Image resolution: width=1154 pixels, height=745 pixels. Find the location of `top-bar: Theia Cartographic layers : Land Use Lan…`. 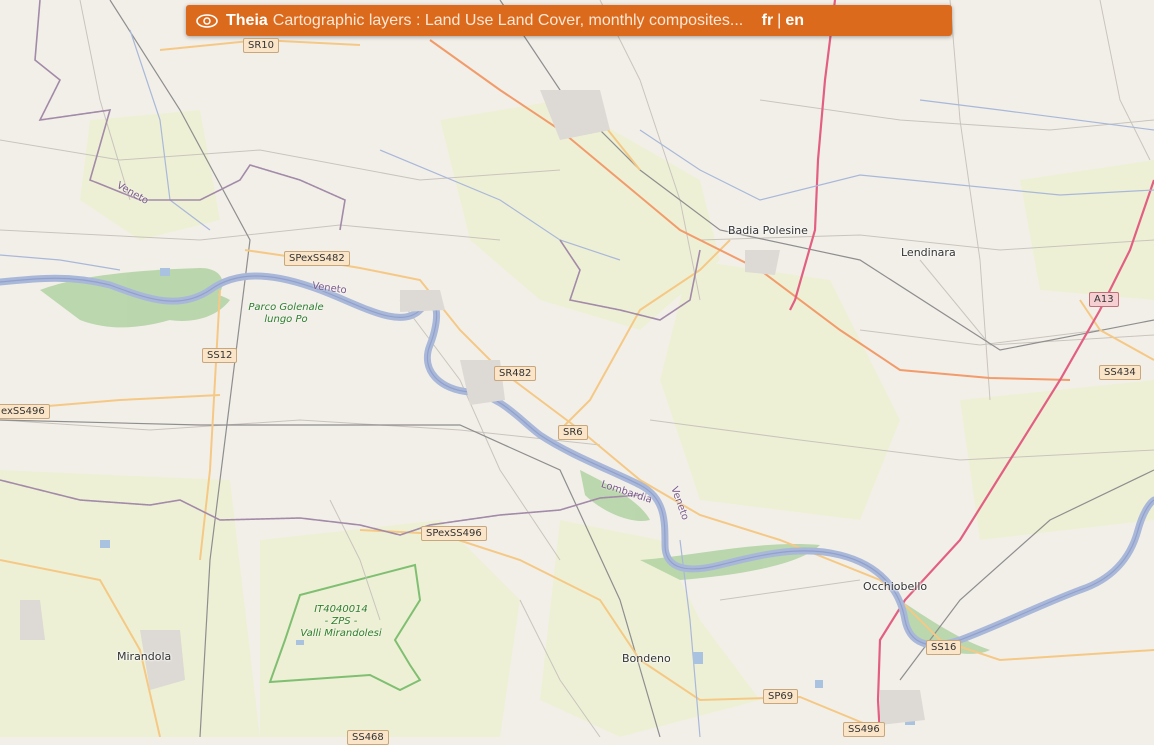

top-bar: Theia Cartographic layers : Land Use Lan… is located at coordinates (569, 20).